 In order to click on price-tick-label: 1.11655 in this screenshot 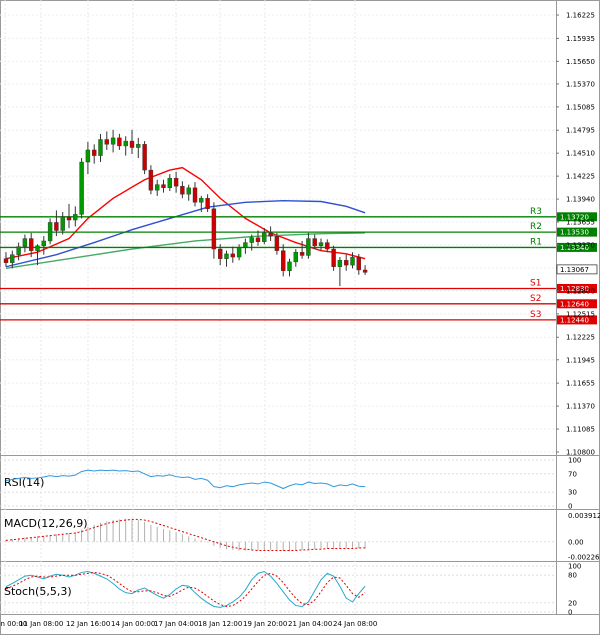, I will do `click(580, 384)`.